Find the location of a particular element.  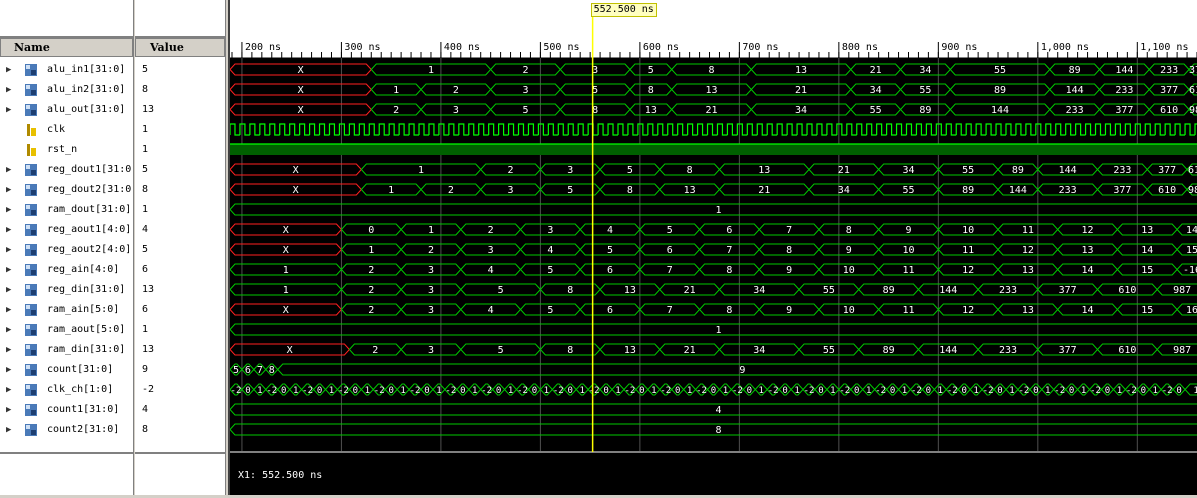

bus-value-label: 11 is located at coordinates (908, 310).